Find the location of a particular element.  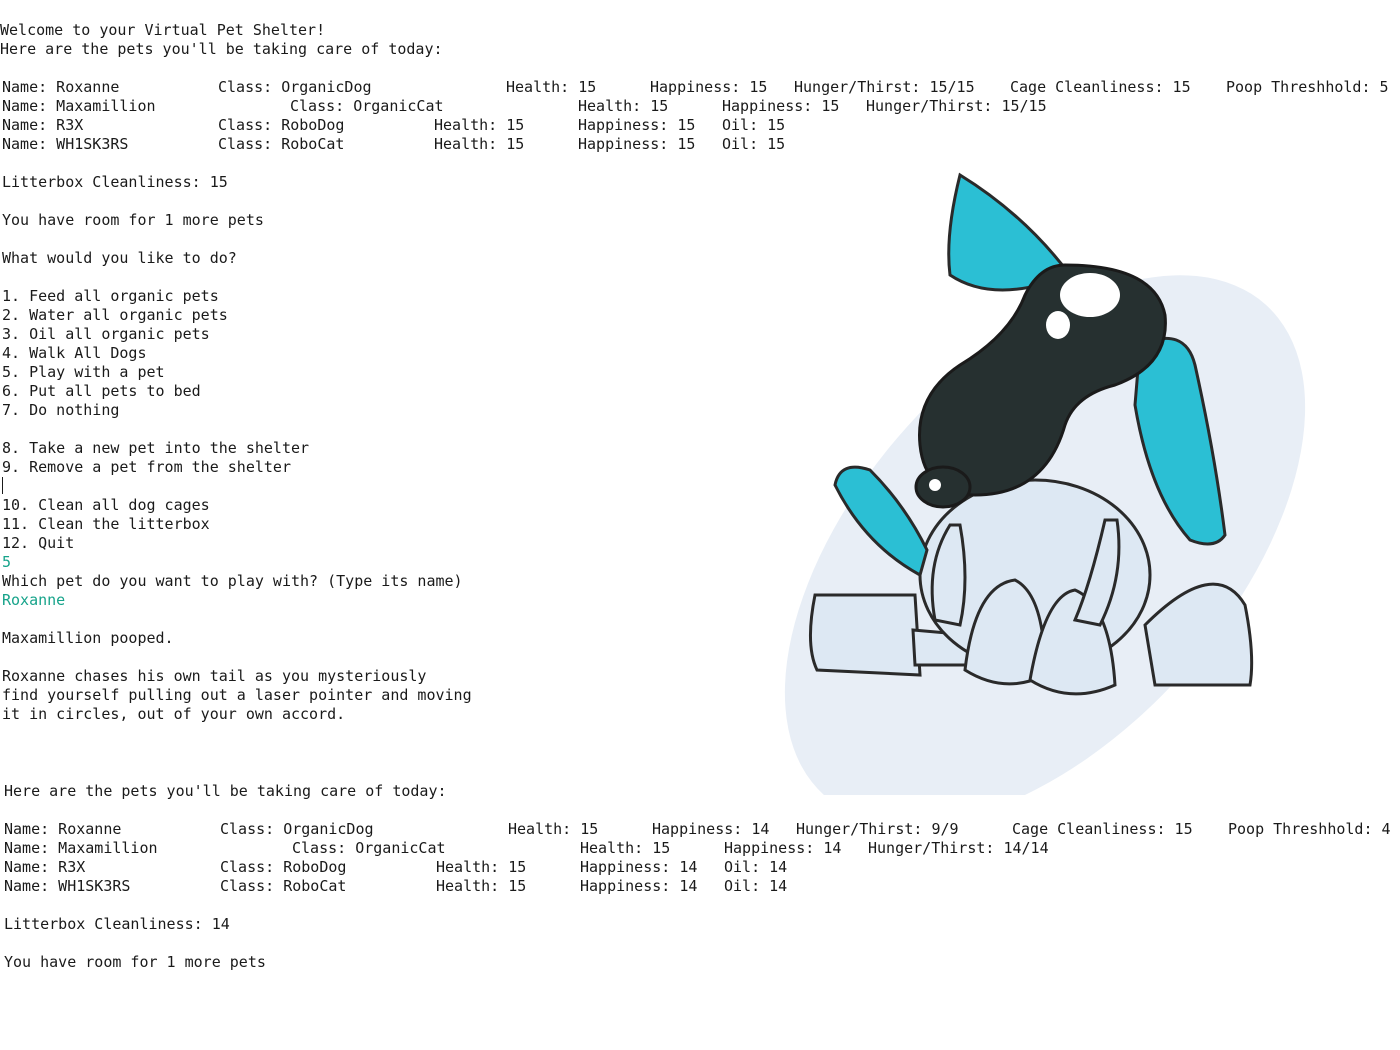

menu-option-walk: 4. Walk All Dogs is located at coordinates (74, 353).